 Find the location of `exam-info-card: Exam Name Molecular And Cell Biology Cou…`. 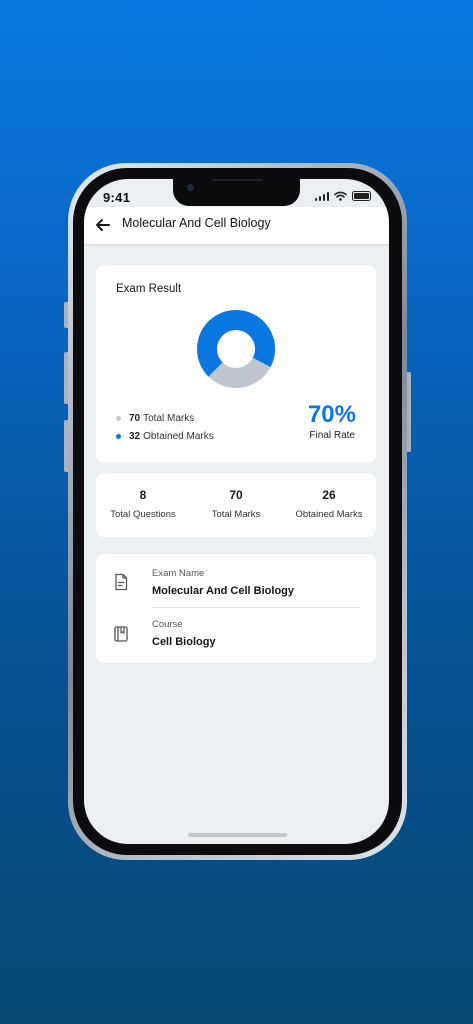

exam-info-card: Exam Name Molecular And Cell Biology Cou… is located at coordinates (236, 608).